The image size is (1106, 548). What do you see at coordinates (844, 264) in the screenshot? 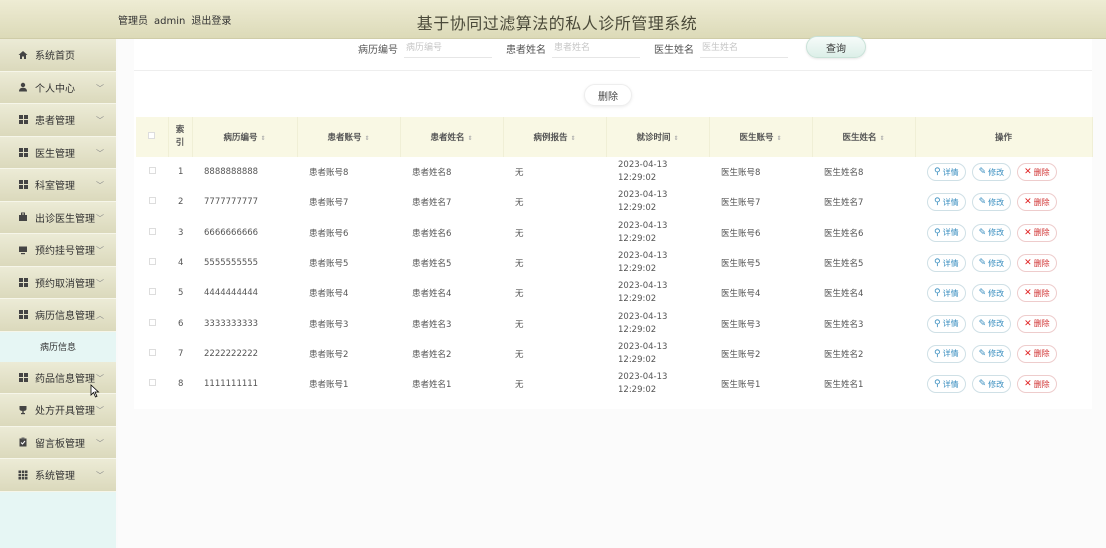
I see `doctor-name: 医生姓名5` at bounding box center [844, 264].